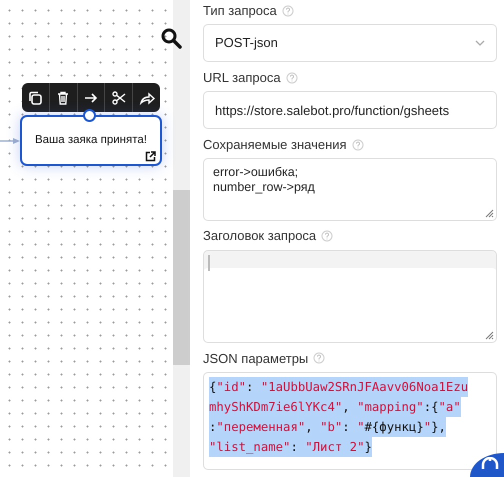  Describe the element at coordinates (240, 11) in the screenshot. I see `field-label: Тип запроса` at that location.